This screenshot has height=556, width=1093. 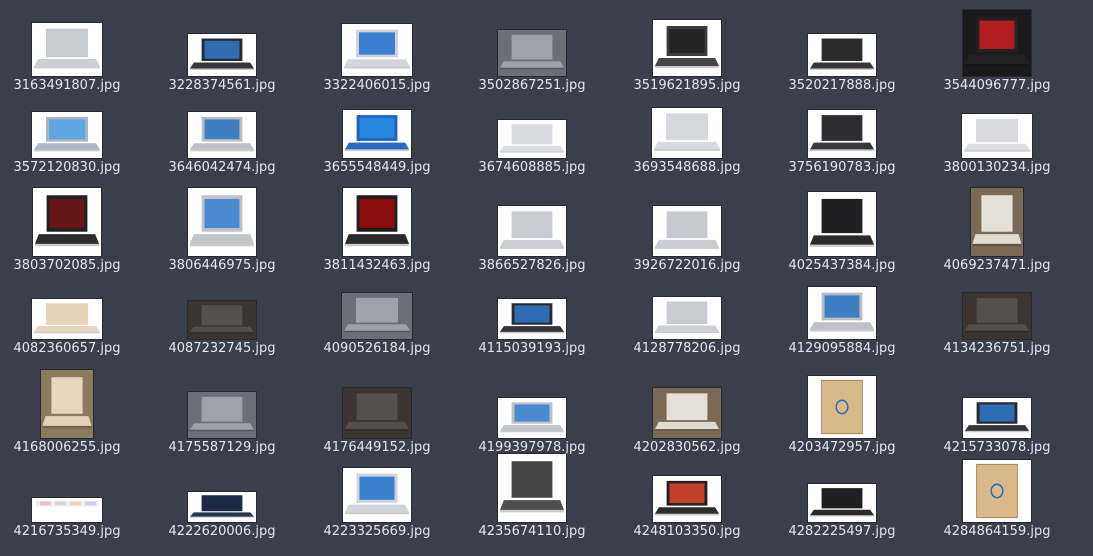 I want to click on file-name-label: 4128778206.jpg, so click(x=687, y=348).